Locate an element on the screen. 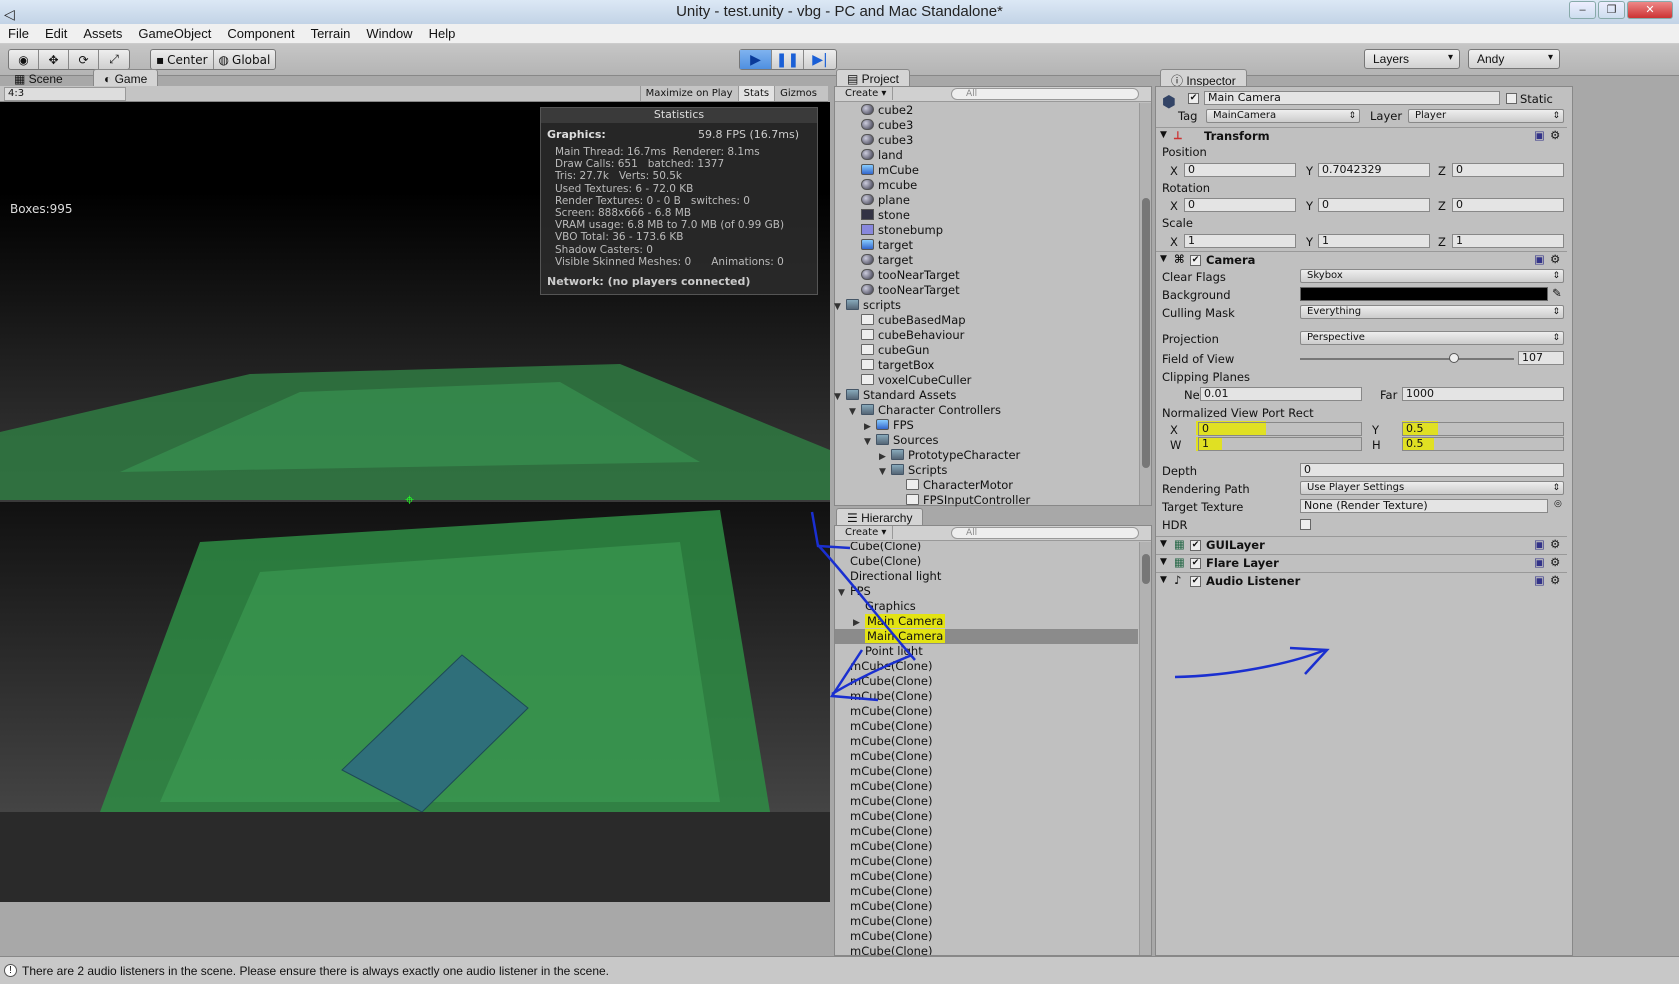 This screenshot has height=984, width=1679. stats-button: Stats is located at coordinates (756, 93).